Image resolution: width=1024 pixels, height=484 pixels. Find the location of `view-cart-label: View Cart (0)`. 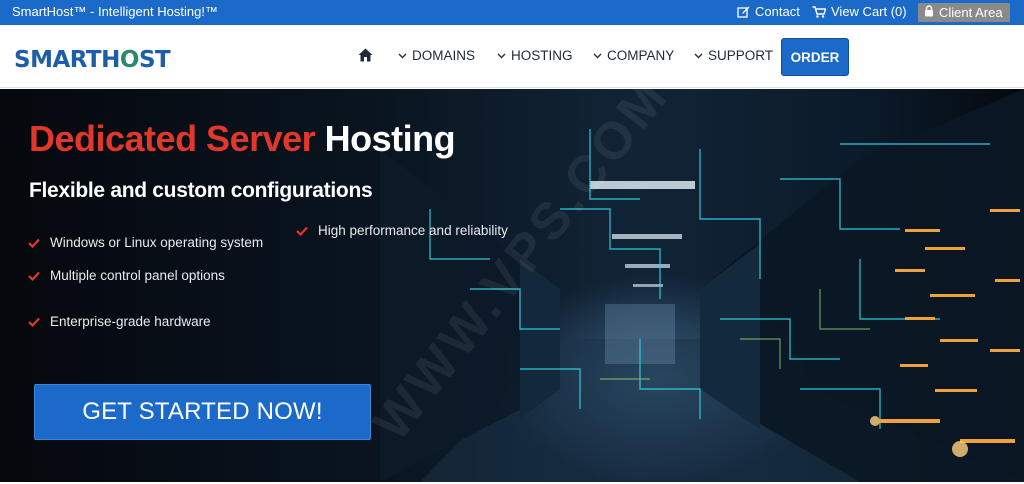

view-cart-label: View Cart (0) is located at coordinates (869, 11).